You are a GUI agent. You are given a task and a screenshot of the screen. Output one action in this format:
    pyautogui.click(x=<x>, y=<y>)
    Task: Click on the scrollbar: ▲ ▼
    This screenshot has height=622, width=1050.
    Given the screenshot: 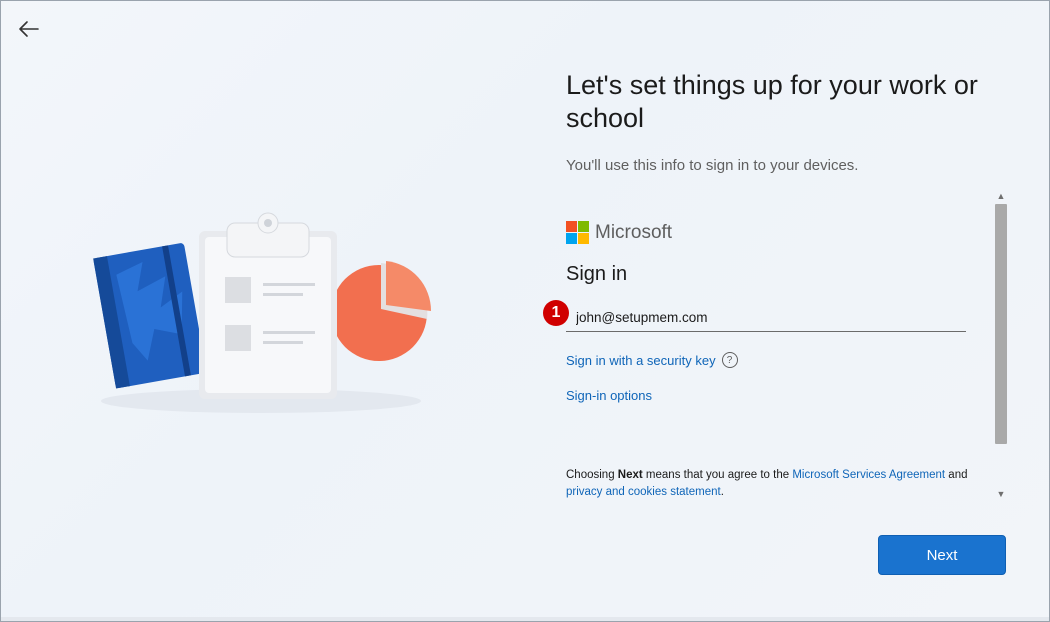 What is the action you would take?
    pyautogui.click(x=1001, y=345)
    